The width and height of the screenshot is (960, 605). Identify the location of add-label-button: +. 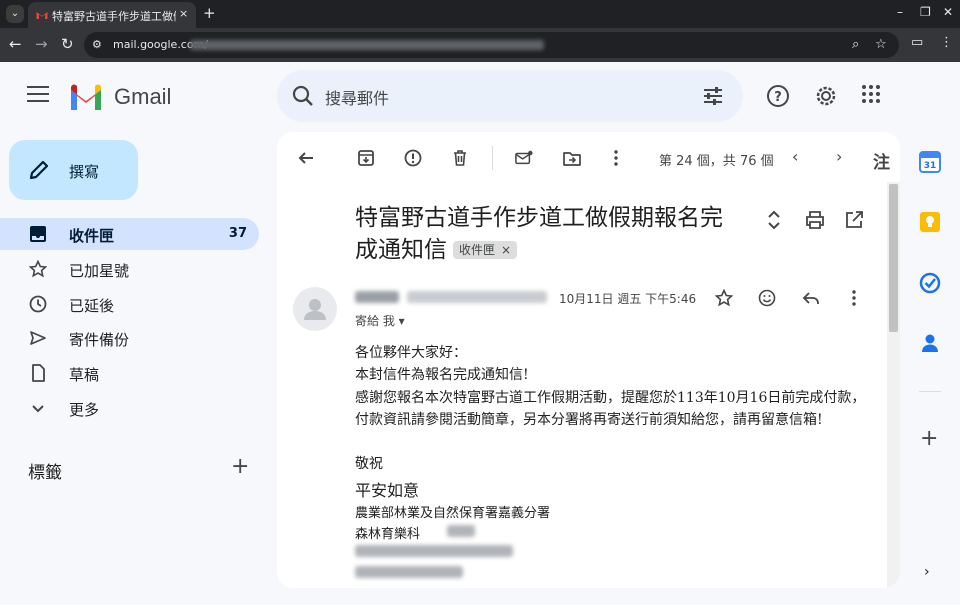
(240, 466).